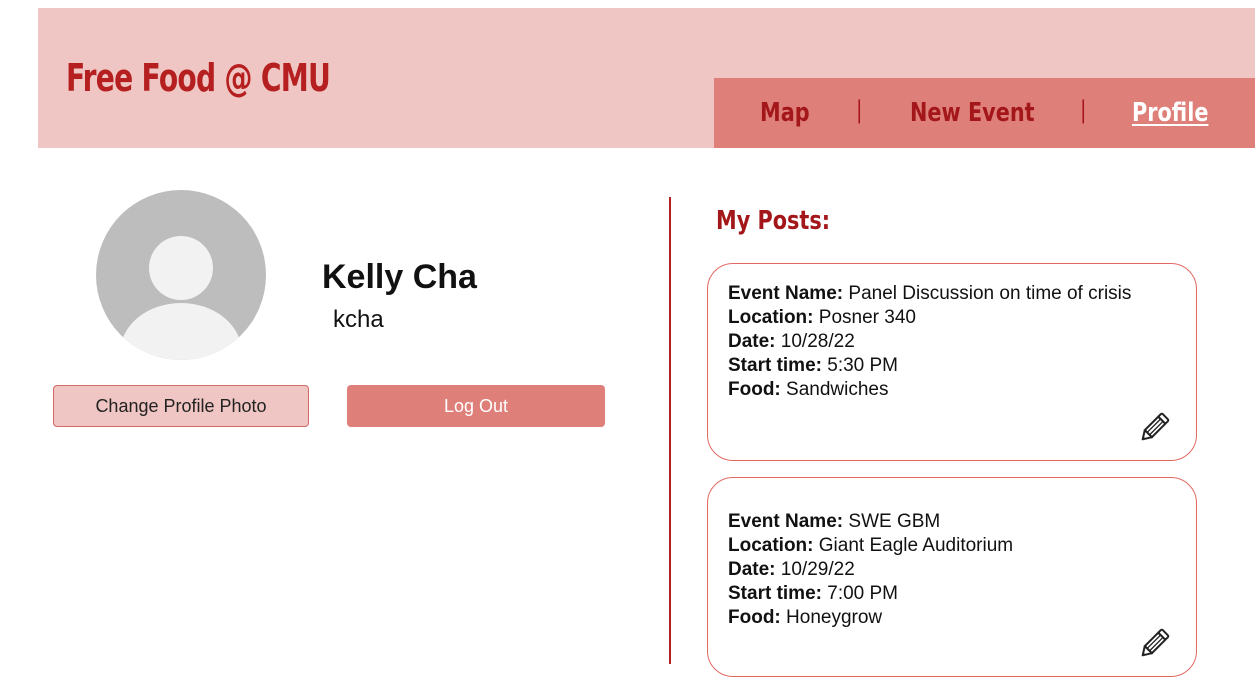 Image resolution: width=1255 pixels, height=677 pixels. I want to click on post-food-row: Food: Sandwiches, so click(942, 390).